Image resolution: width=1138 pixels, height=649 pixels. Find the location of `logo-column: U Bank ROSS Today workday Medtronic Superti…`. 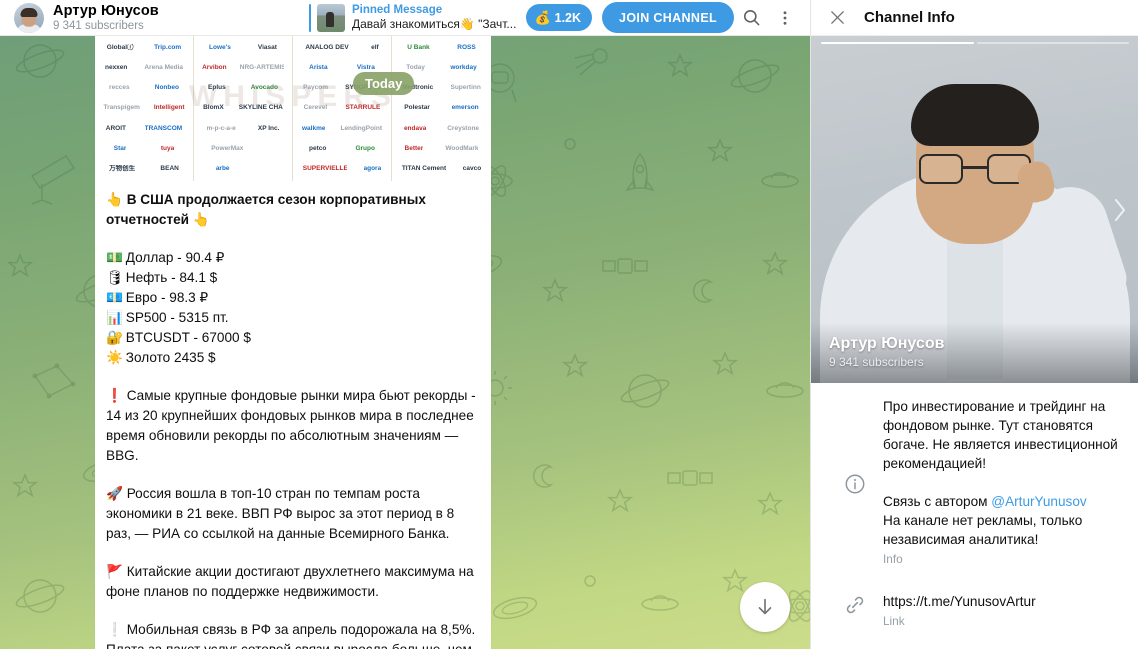

logo-column: U Bank ROSS Today workday Medtronic Superti… is located at coordinates (441, 108).